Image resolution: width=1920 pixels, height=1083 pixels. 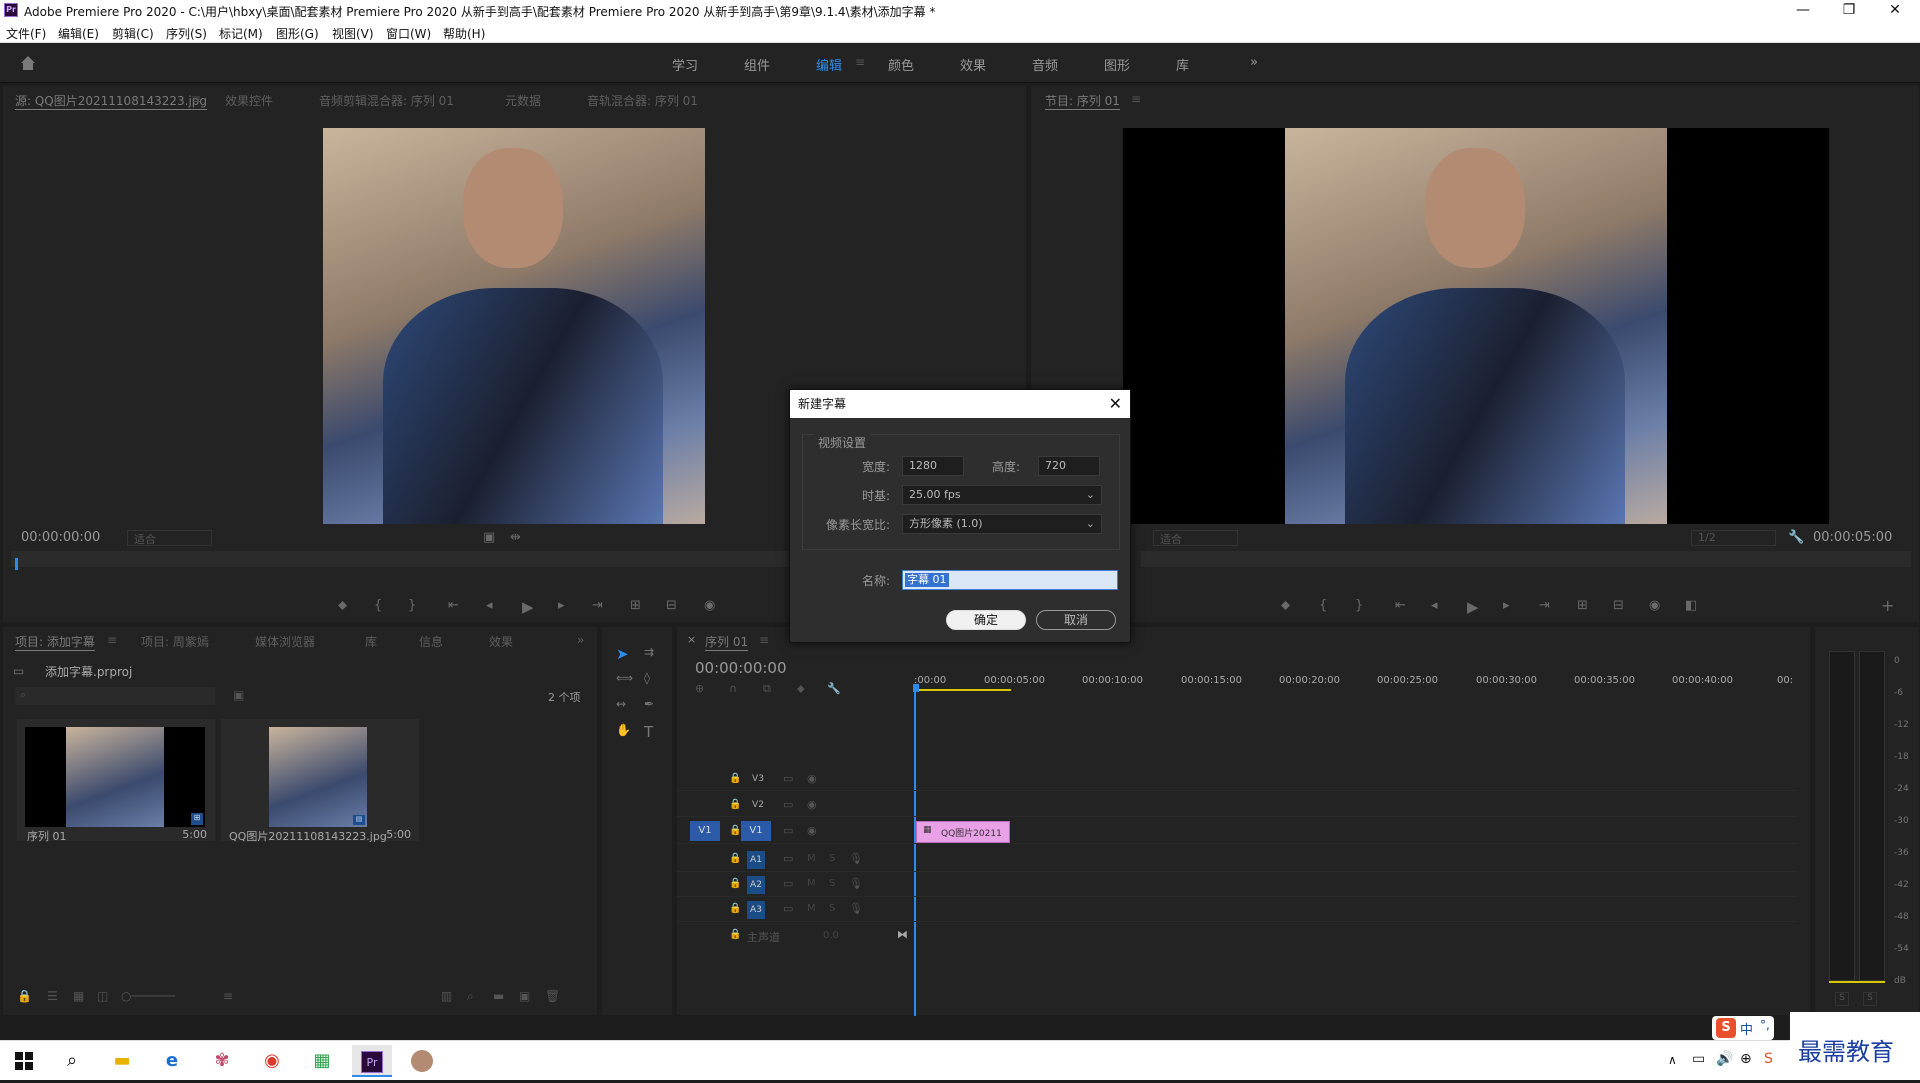 I want to click on timeline-settings-icon: 🔧, so click(x=834, y=688).